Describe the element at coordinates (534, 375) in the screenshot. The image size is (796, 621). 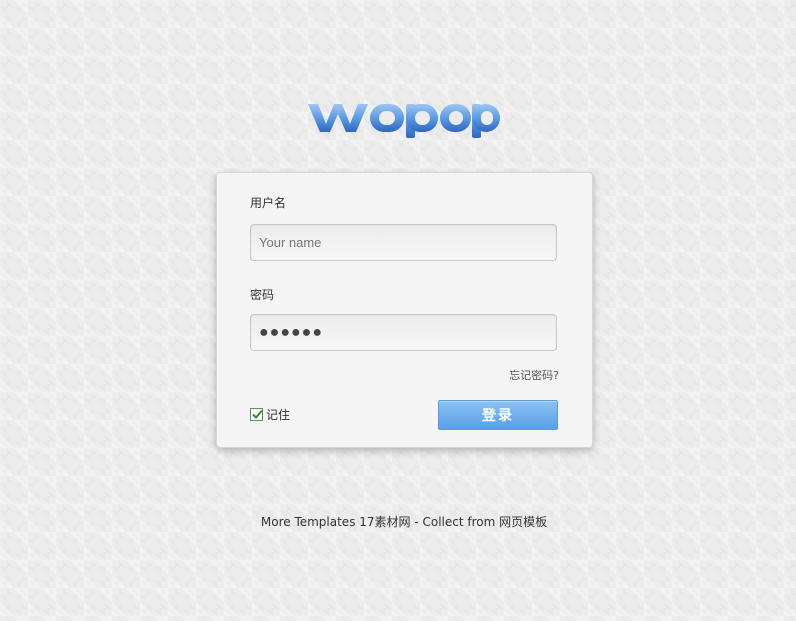
I see `forgot-password-link: 忘记密码?` at that location.